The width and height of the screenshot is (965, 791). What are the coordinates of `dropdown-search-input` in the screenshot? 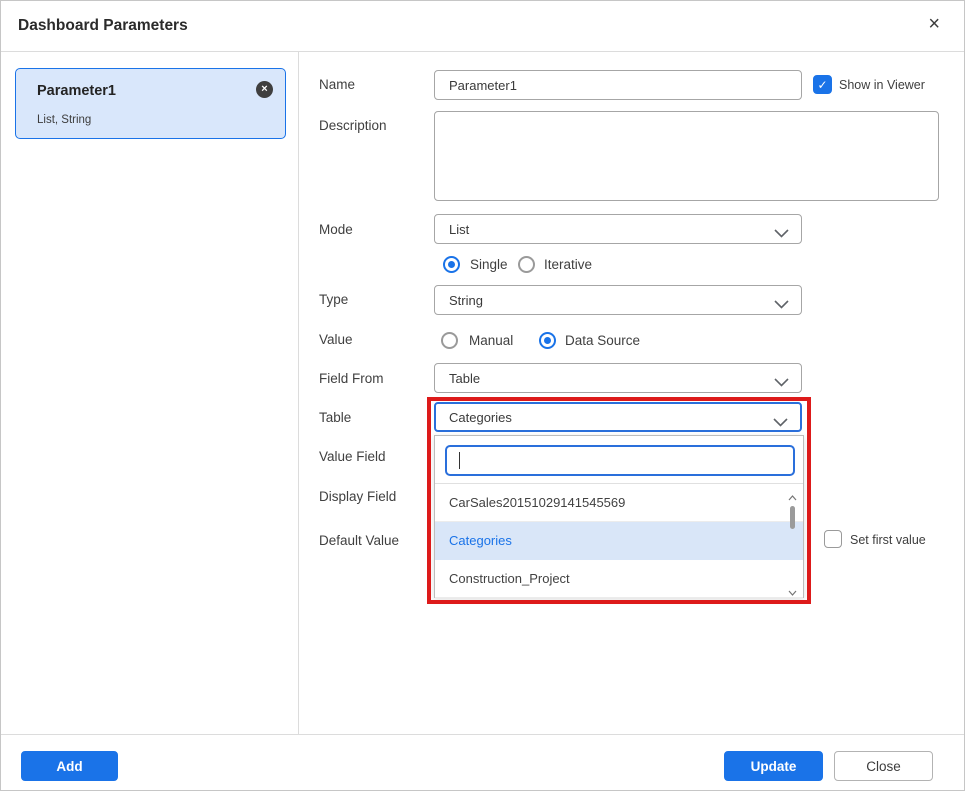 It's located at (620, 460).